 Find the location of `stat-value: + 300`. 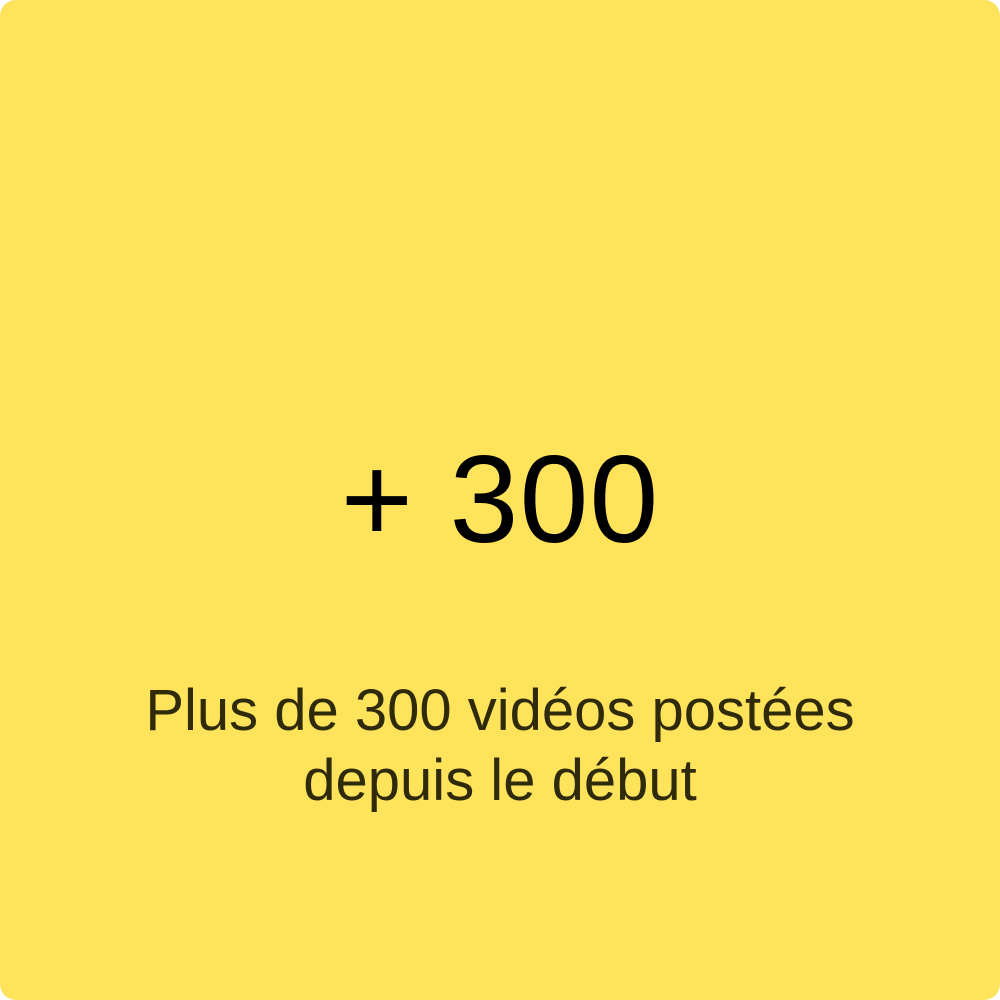

stat-value: + 300 is located at coordinates (500, 500).